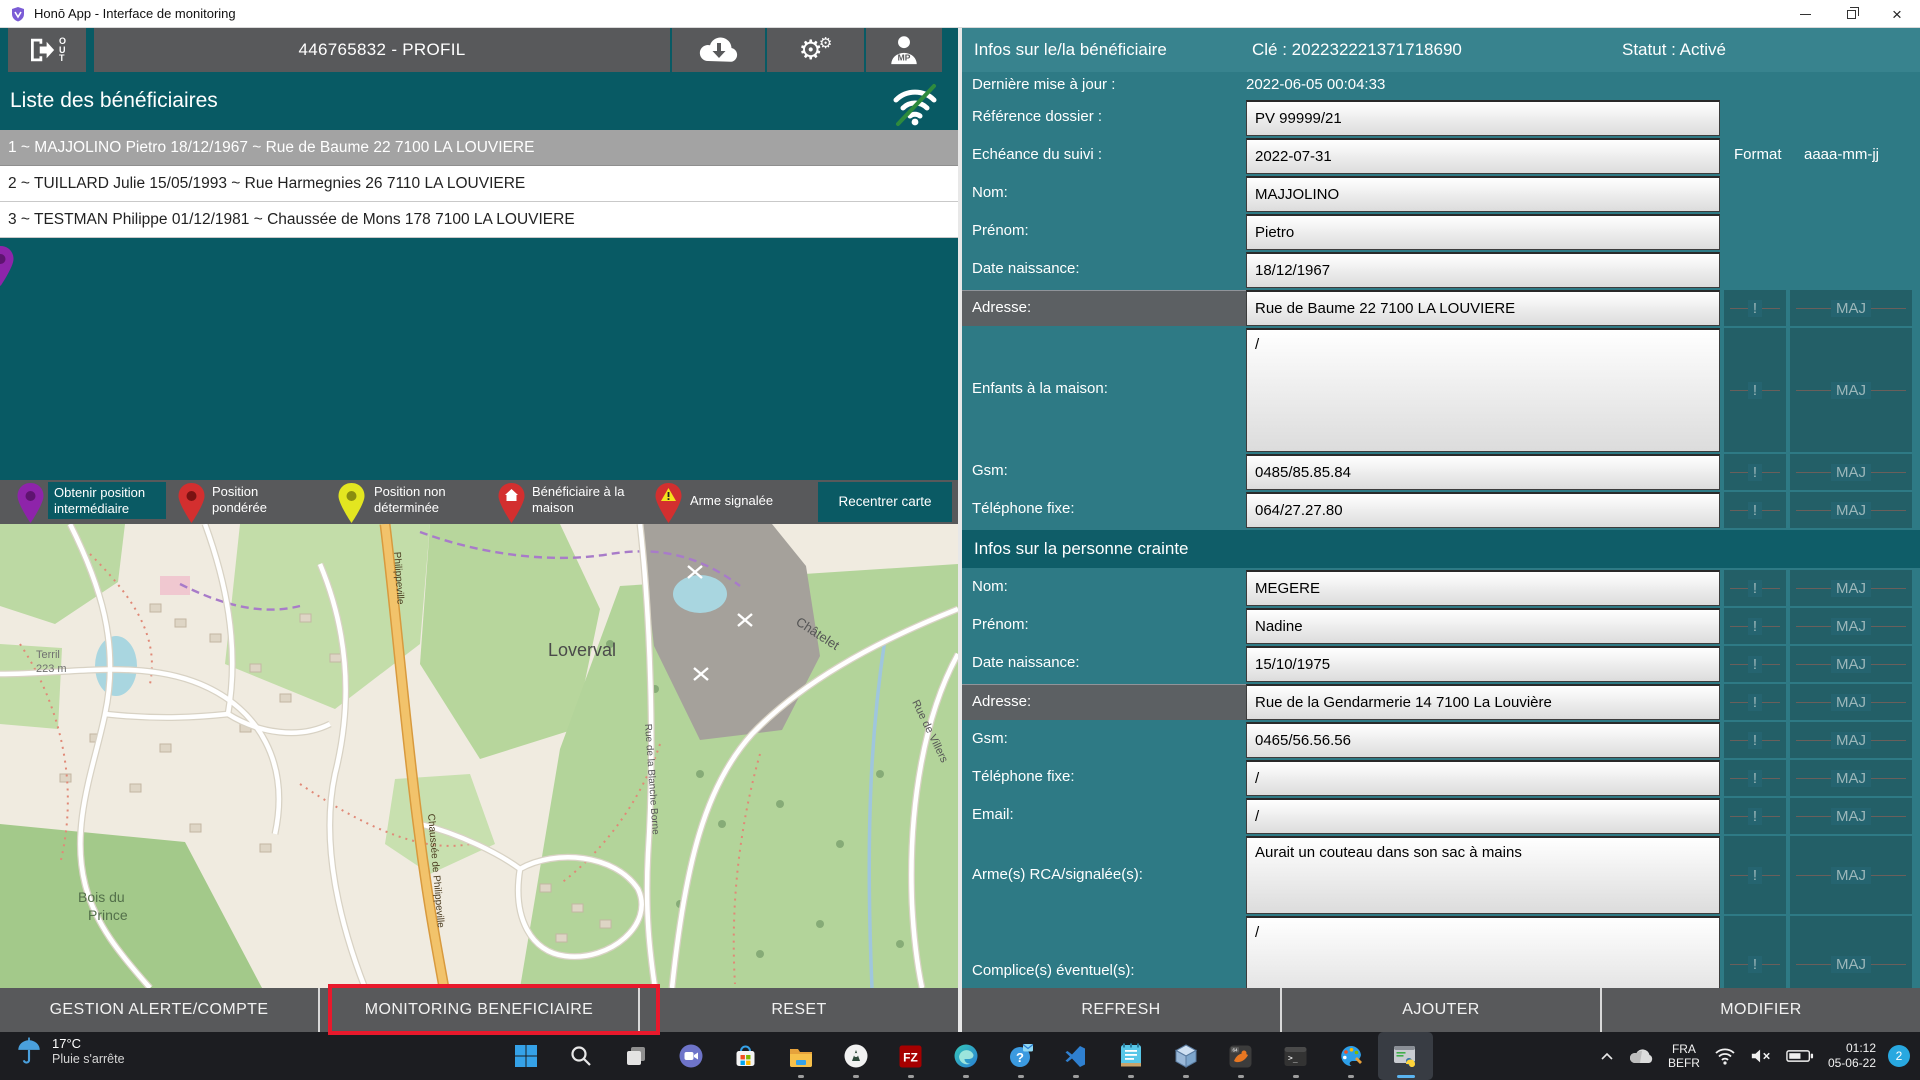  Describe the element at coordinates (1185, 1056) in the screenshot. I see `virtualbox-button` at that location.